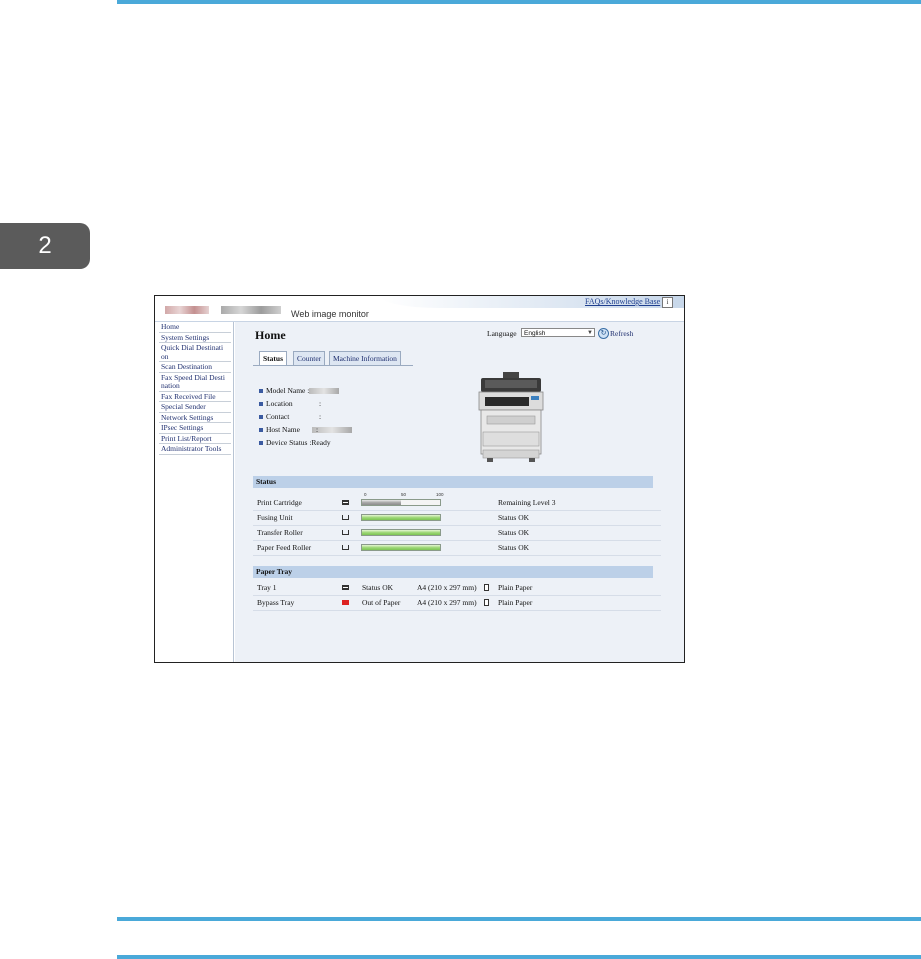 The image size is (921, 959). Describe the element at coordinates (345, 602) in the screenshot. I see `out-of-paper-icon` at that location.